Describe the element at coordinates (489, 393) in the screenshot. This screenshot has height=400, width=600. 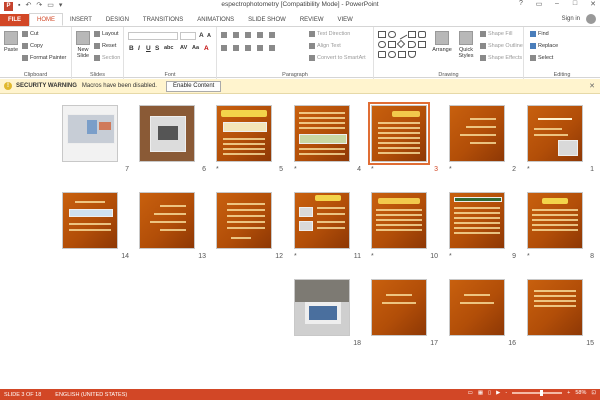
I see `reading-view-icon: ▯` at that location.